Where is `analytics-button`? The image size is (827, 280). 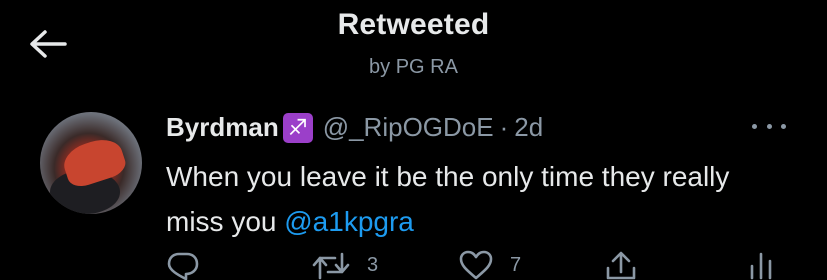 analytics-button is located at coordinates (761, 265).